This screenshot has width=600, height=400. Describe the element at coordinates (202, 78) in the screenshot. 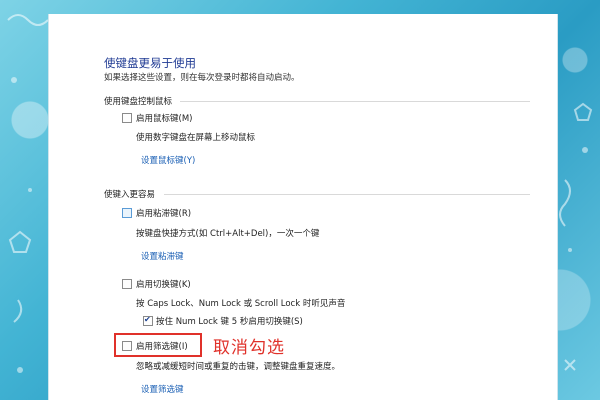

I see `page-subtitle: 如果选择这些设置，则在每次登录时都将自动启动。` at that location.